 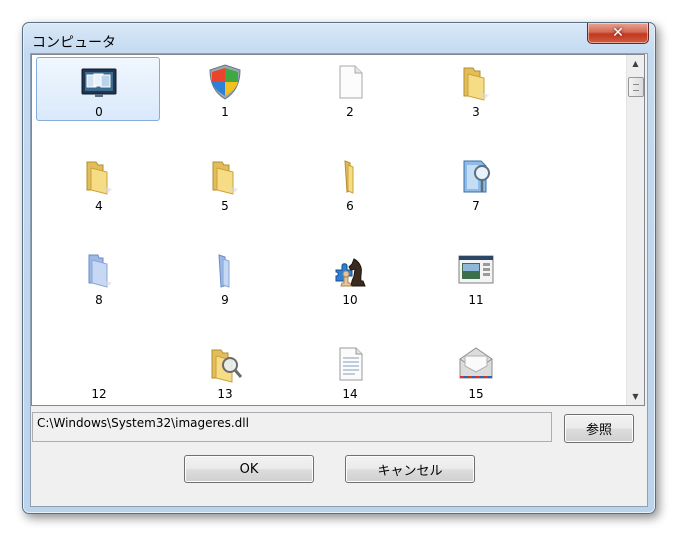 I want to click on icon-item: 3, so click(x=475, y=89).